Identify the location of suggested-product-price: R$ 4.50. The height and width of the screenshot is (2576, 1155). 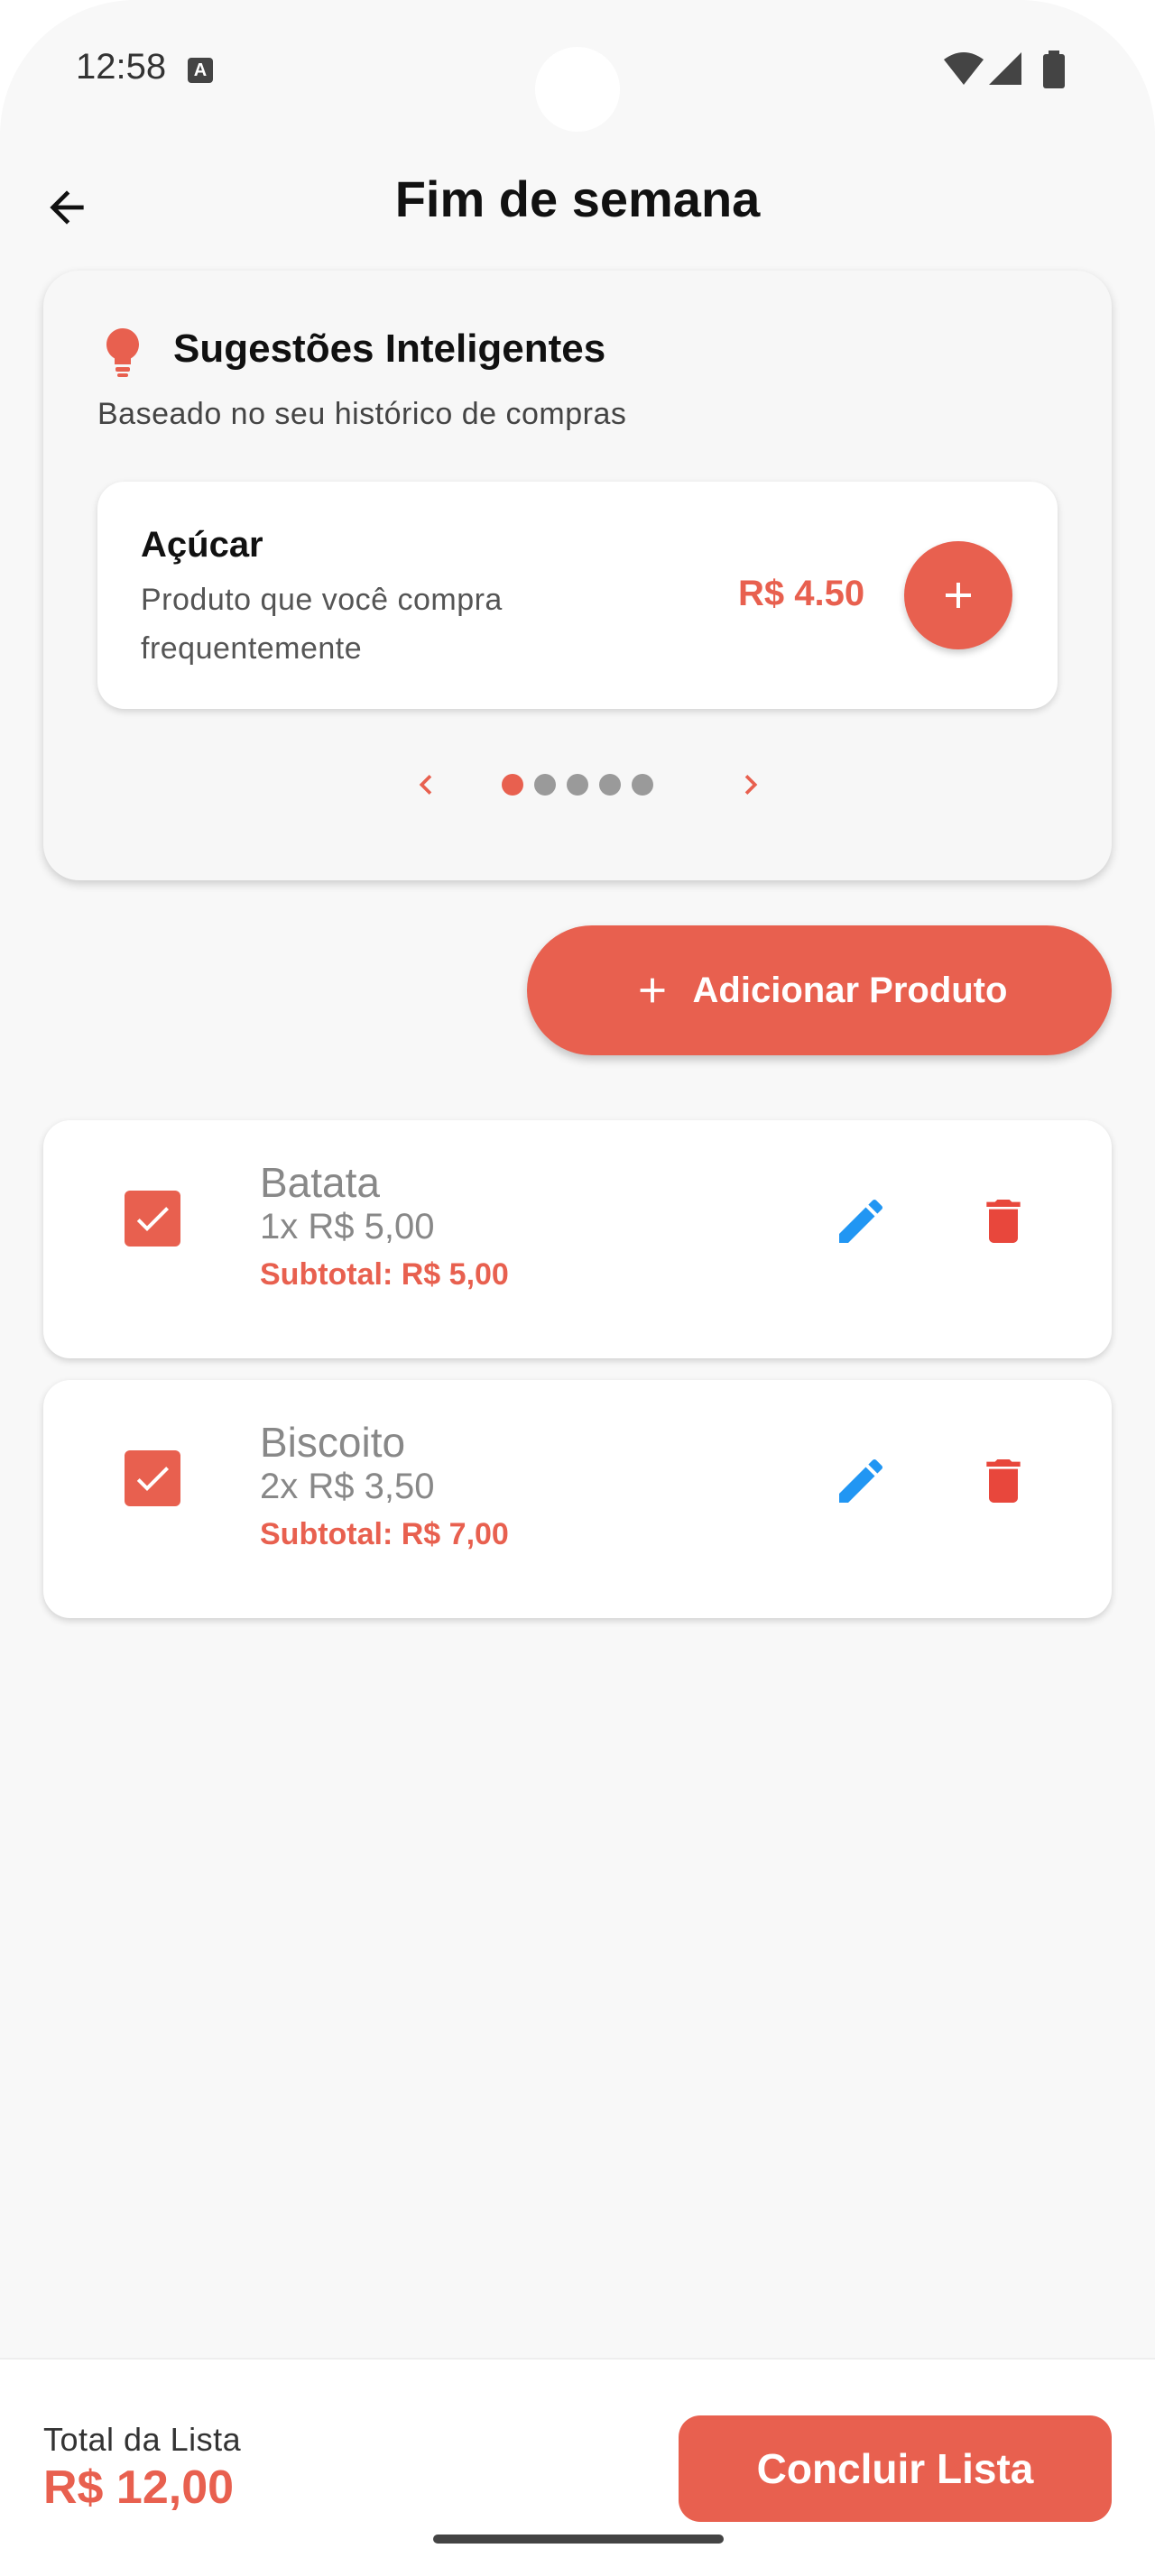
(801, 593).